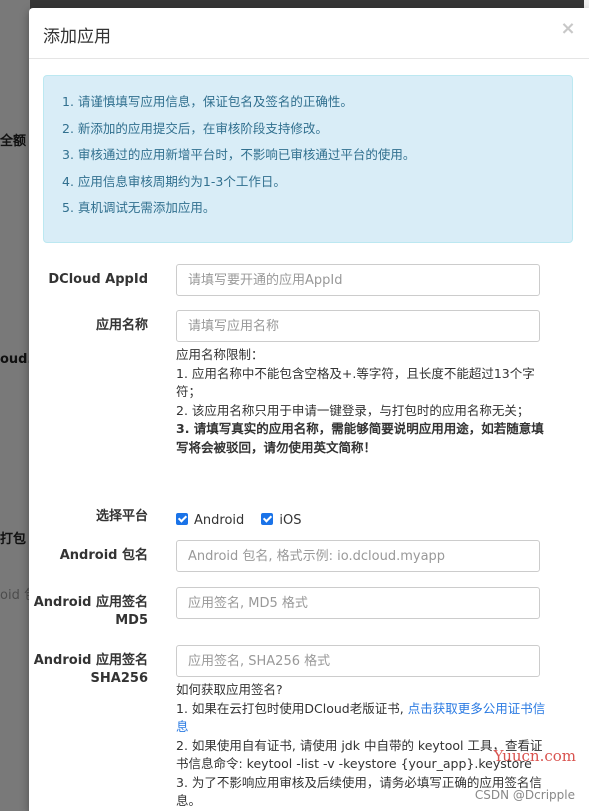  I want to click on notice-item: 3. 审核通过的应用新增平台时，不影响已审核通过平台的使用。, so click(239, 154).